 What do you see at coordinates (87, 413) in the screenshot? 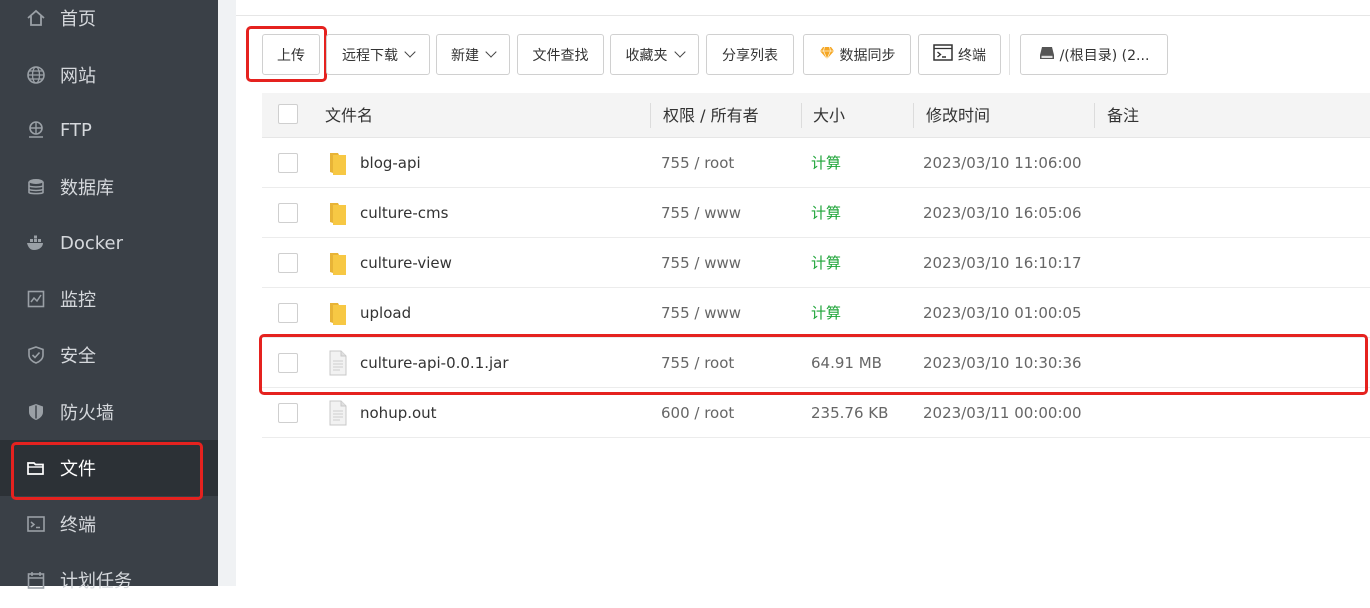
I see `sidebar-item-label: 防火墙` at bounding box center [87, 413].